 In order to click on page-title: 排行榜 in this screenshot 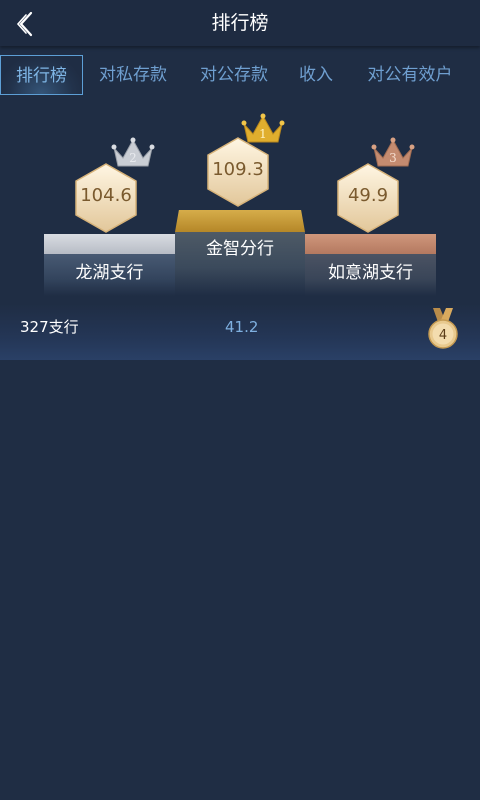, I will do `click(240, 23)`.